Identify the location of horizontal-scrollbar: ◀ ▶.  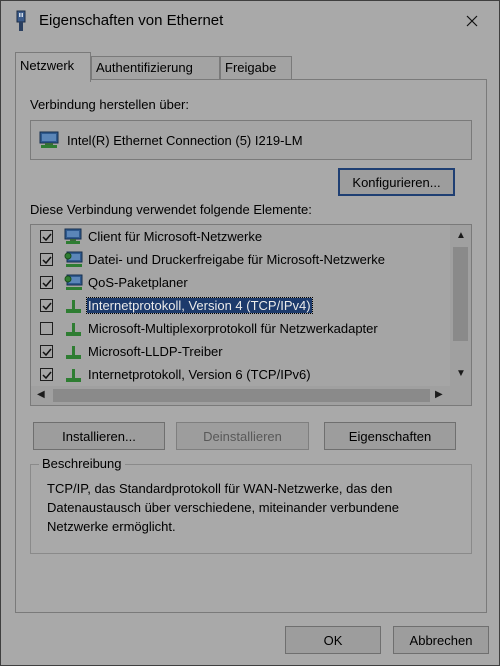
(241, 395).